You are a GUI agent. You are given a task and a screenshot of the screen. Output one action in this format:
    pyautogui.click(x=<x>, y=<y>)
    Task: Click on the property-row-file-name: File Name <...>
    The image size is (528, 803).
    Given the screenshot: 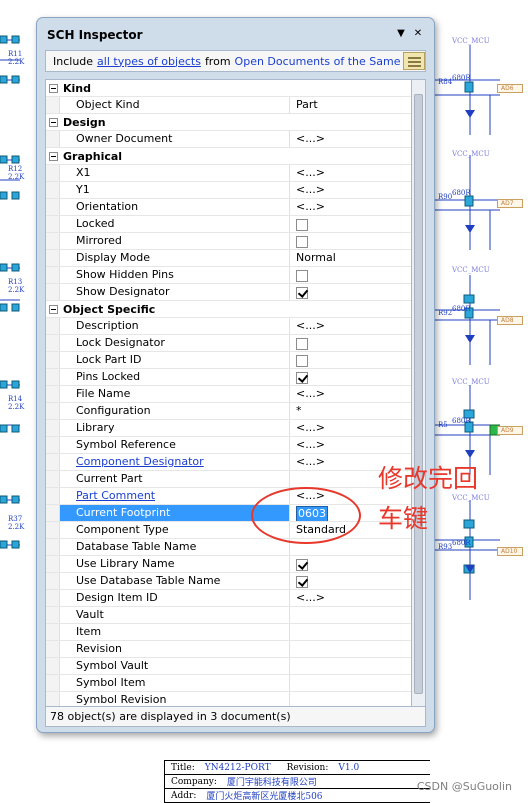 What is the action you would take?
    pyautogui.click(x=228, y=394)
    